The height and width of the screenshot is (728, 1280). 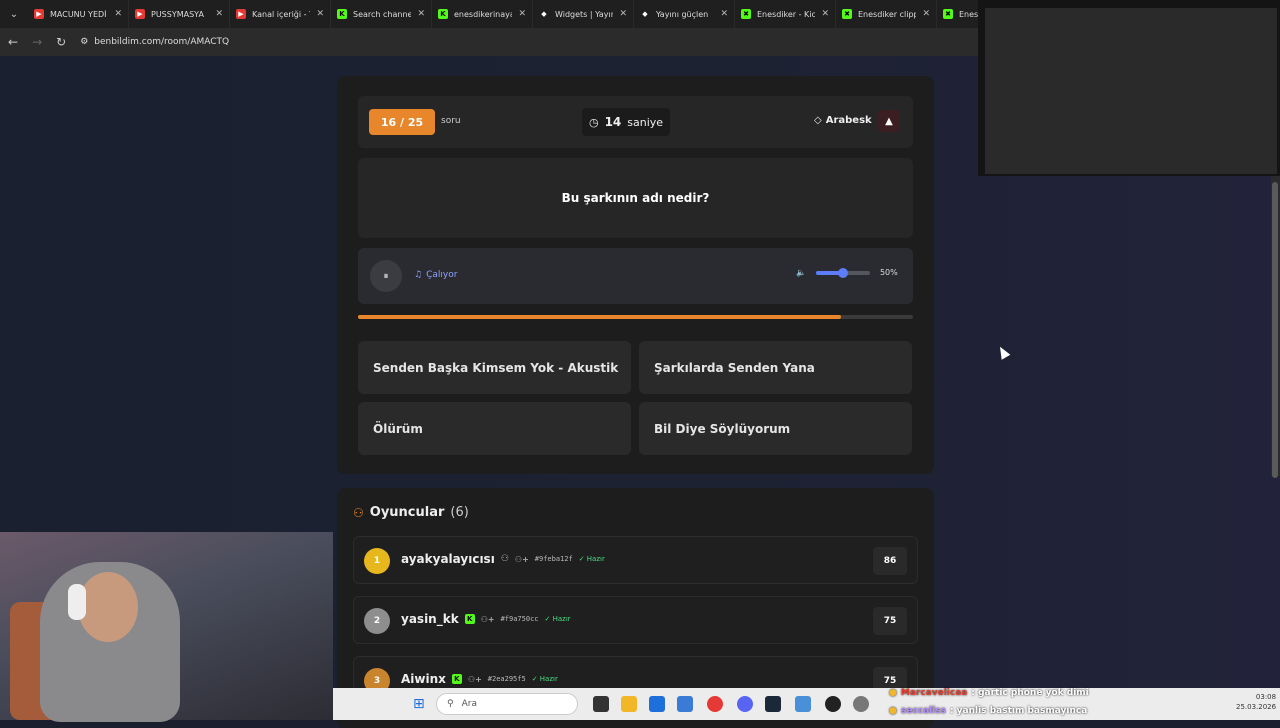 What do you see at coordinates (469, 619) in the screenshot?
I see `kick-badge-icon: K` at bounding box center [469, 619].